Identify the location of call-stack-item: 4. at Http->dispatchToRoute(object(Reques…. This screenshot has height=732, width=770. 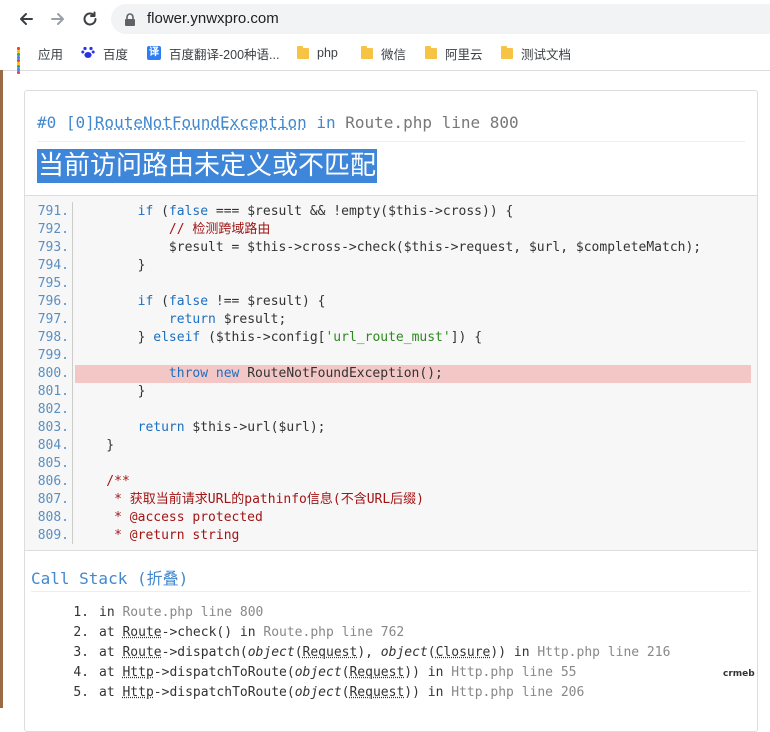
(364, 673).